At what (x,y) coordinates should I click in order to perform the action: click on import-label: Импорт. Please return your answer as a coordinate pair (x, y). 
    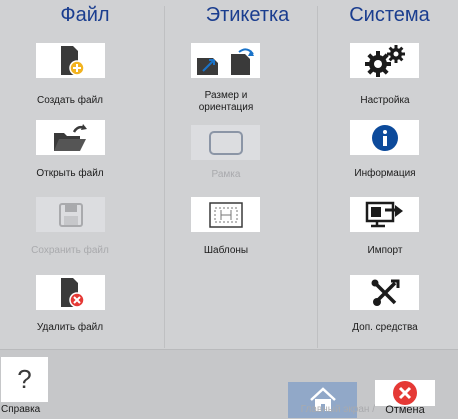
    Looking at the image, I should click on (385, 250).